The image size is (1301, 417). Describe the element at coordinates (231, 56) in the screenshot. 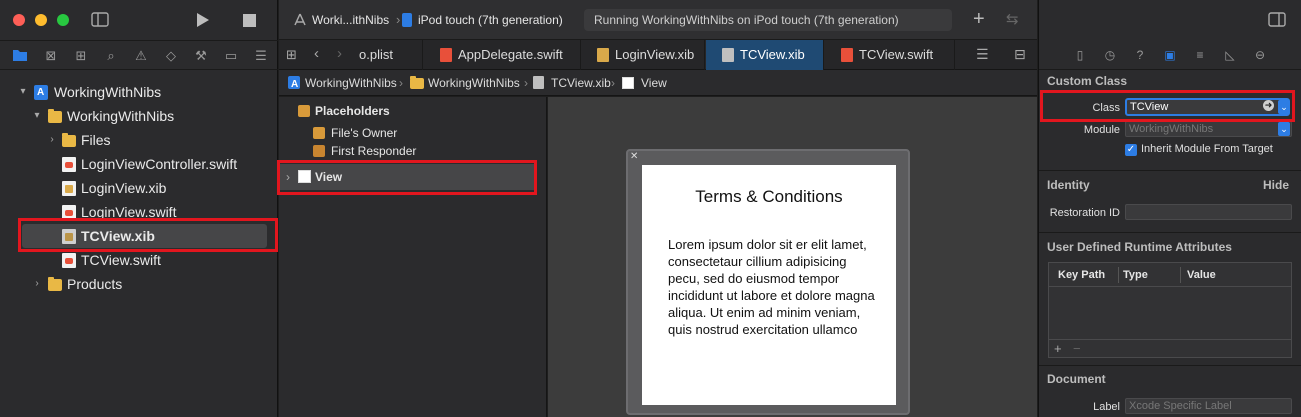

I see `breakpoint-icon: ▭` at that location.